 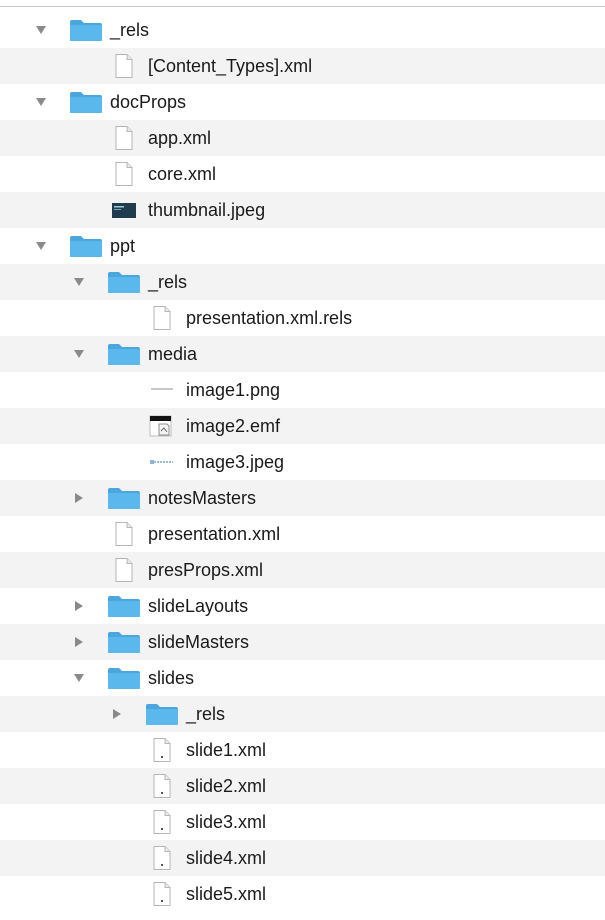 What do you see at coordinates (230, 66) in the screenshot?
I see `tree-row-label: [Content_Types].xml` at bounding box center [230, 66].